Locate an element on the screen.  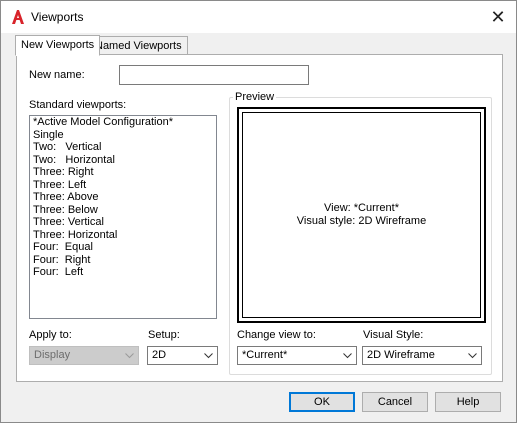
change-view-to-label: Change view to: is located at coordinates (276, 335).